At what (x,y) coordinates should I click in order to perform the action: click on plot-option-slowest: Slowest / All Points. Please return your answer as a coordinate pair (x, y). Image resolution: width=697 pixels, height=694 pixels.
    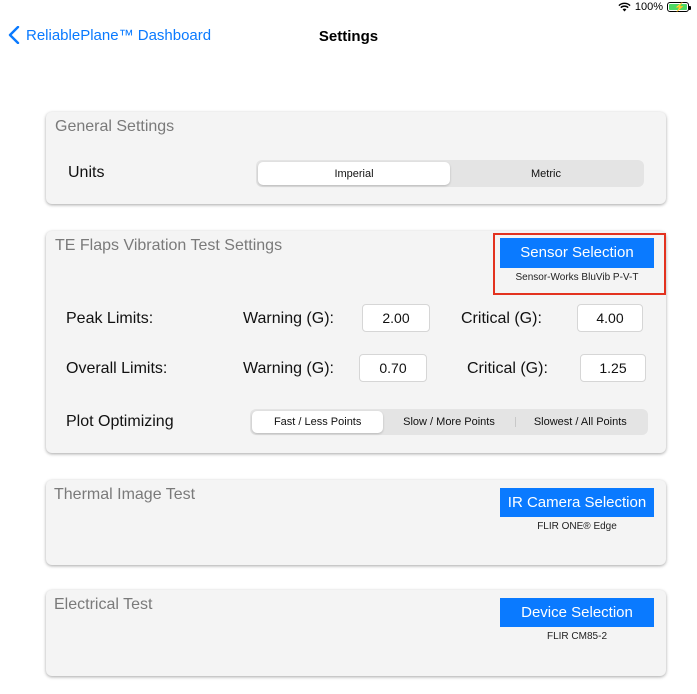
    Looking at the image, I should click on (580, 422).